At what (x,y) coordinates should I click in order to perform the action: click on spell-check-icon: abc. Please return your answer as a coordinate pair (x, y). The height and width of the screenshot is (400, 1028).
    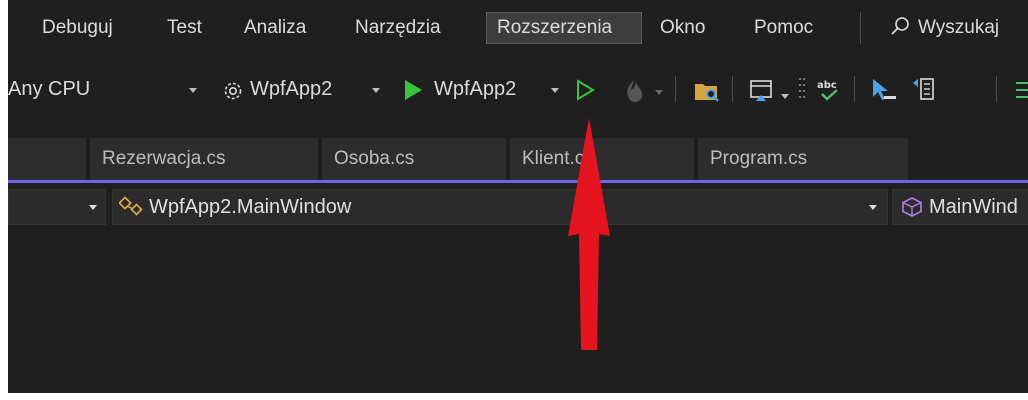
    Looking at the image, I should click on (829, 90).